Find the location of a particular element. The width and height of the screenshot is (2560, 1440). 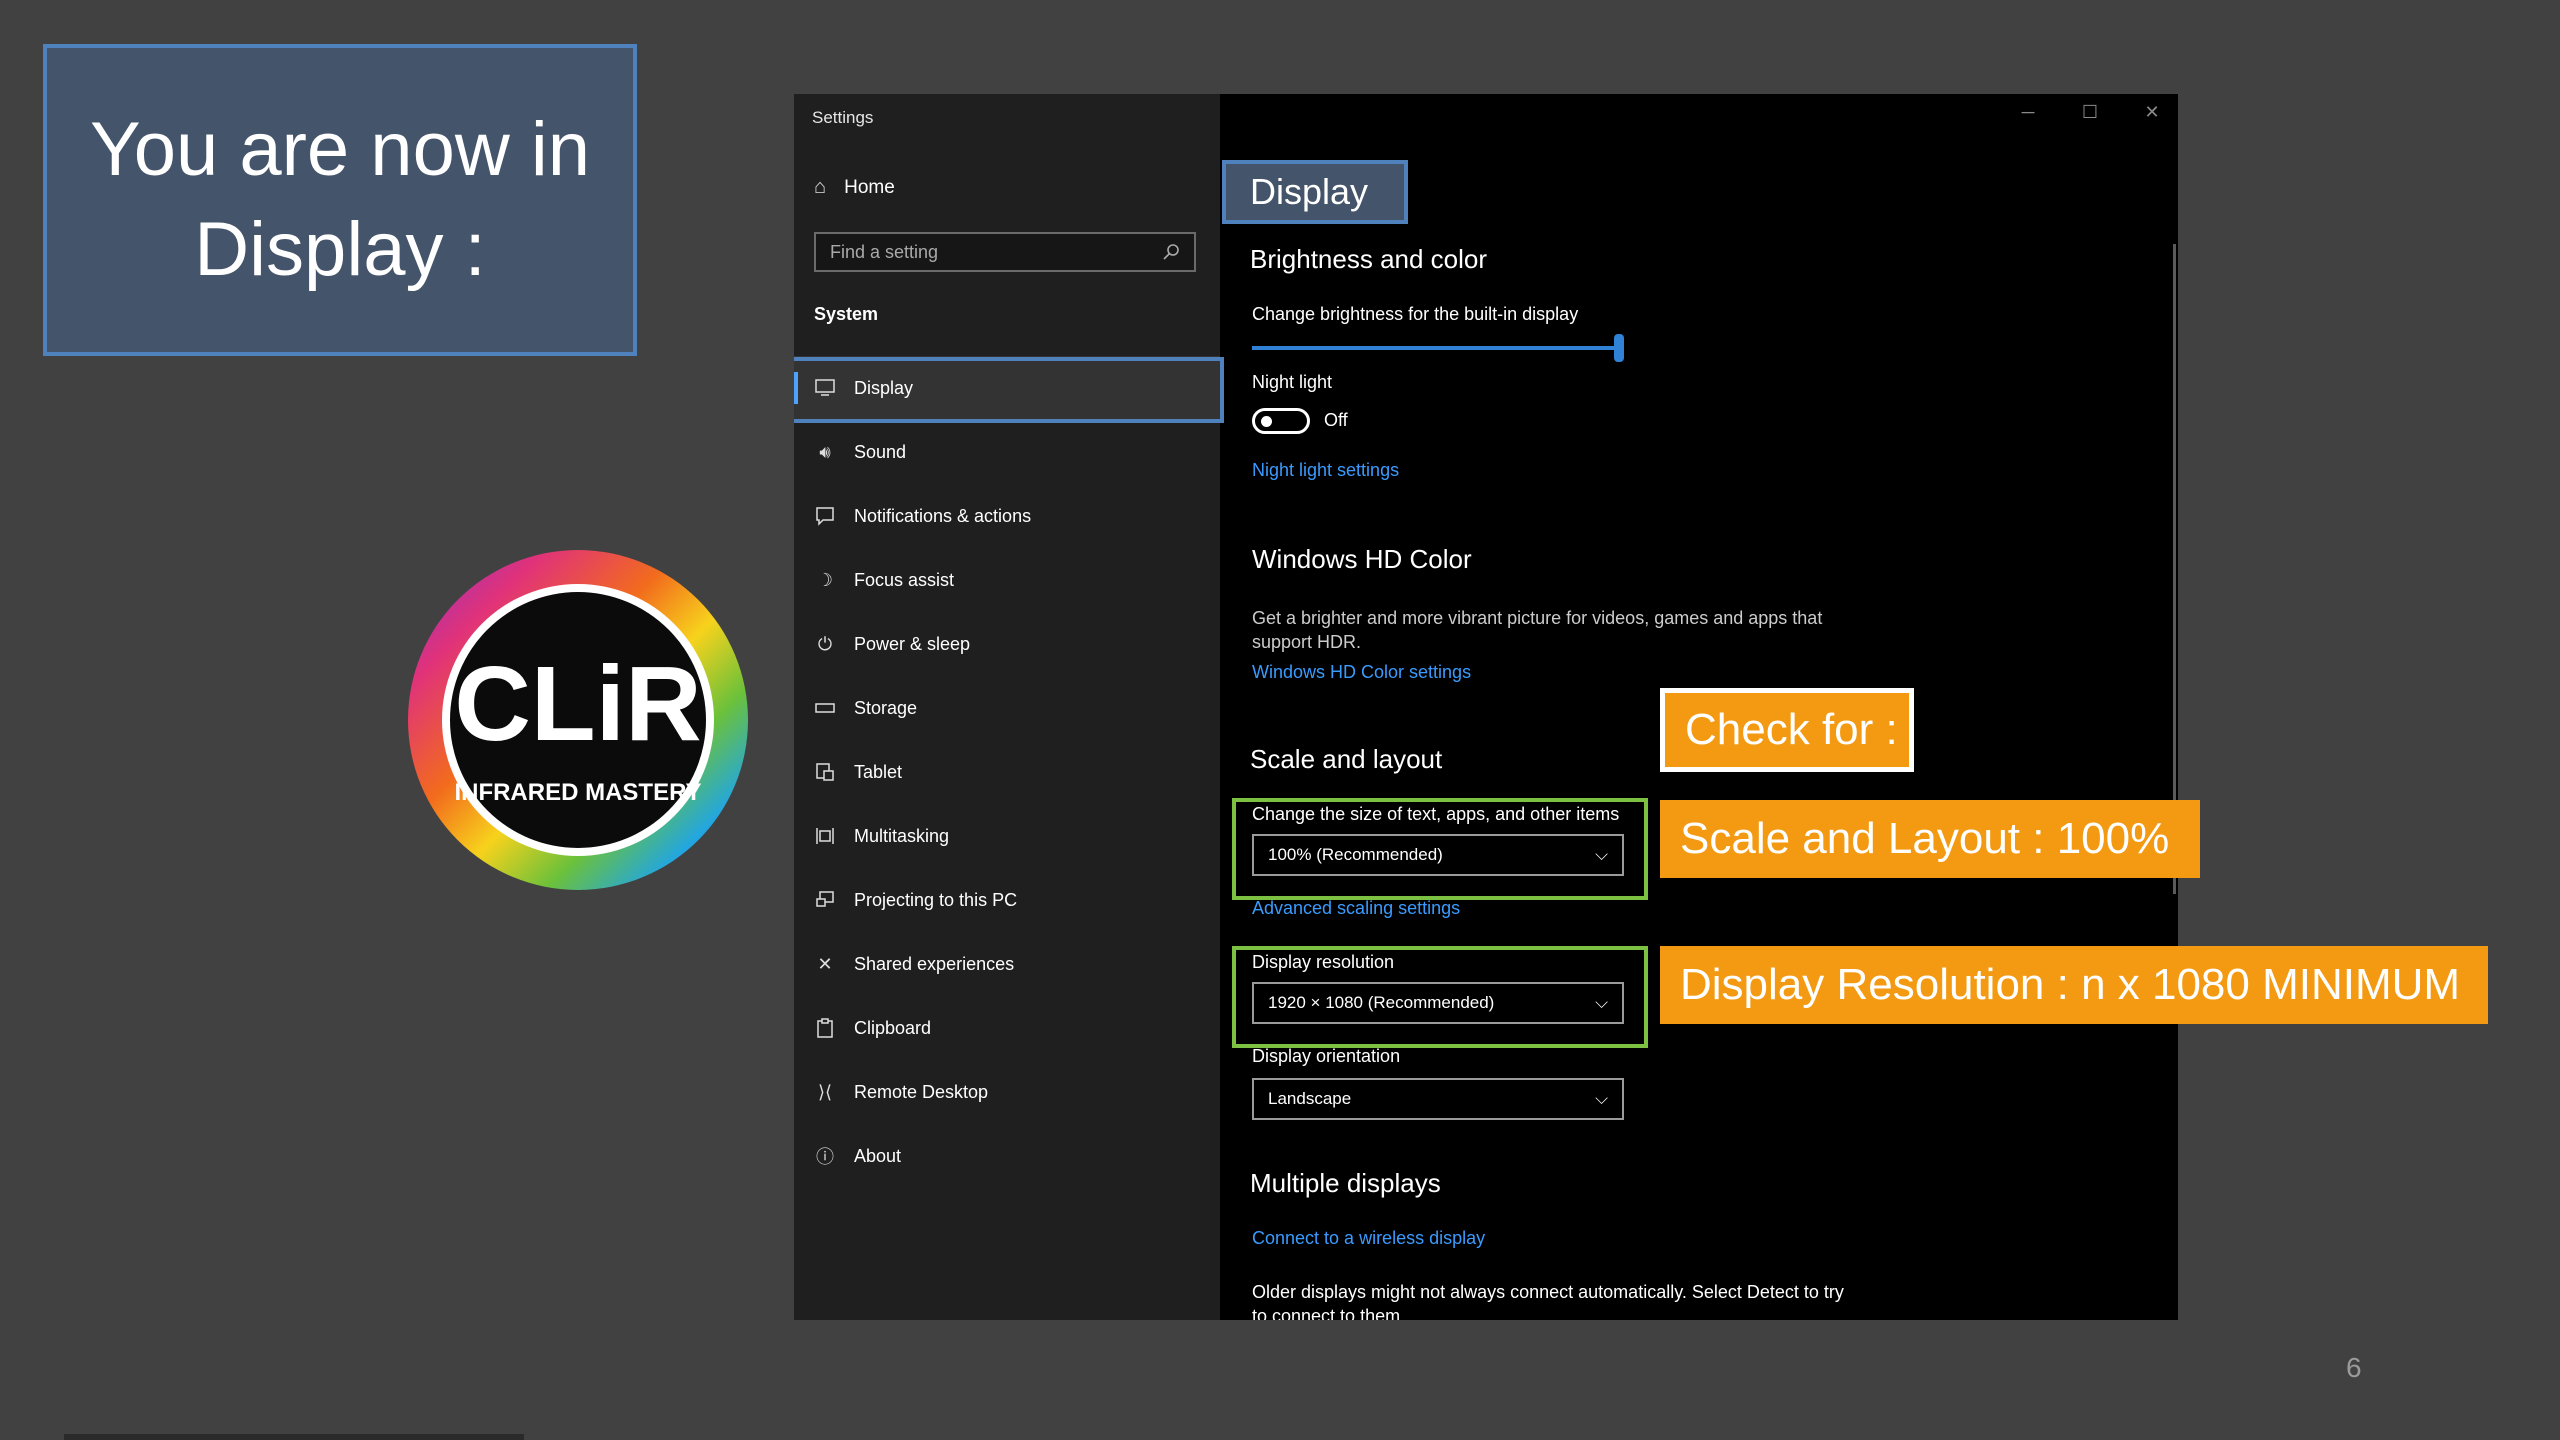

progress-bar is located at coordinates (294, 1437).